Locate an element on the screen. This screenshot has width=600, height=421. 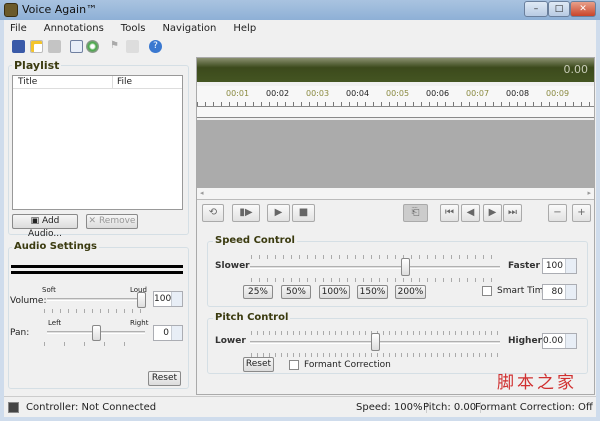
help-icon: ? is located at coordinates (155, 46).